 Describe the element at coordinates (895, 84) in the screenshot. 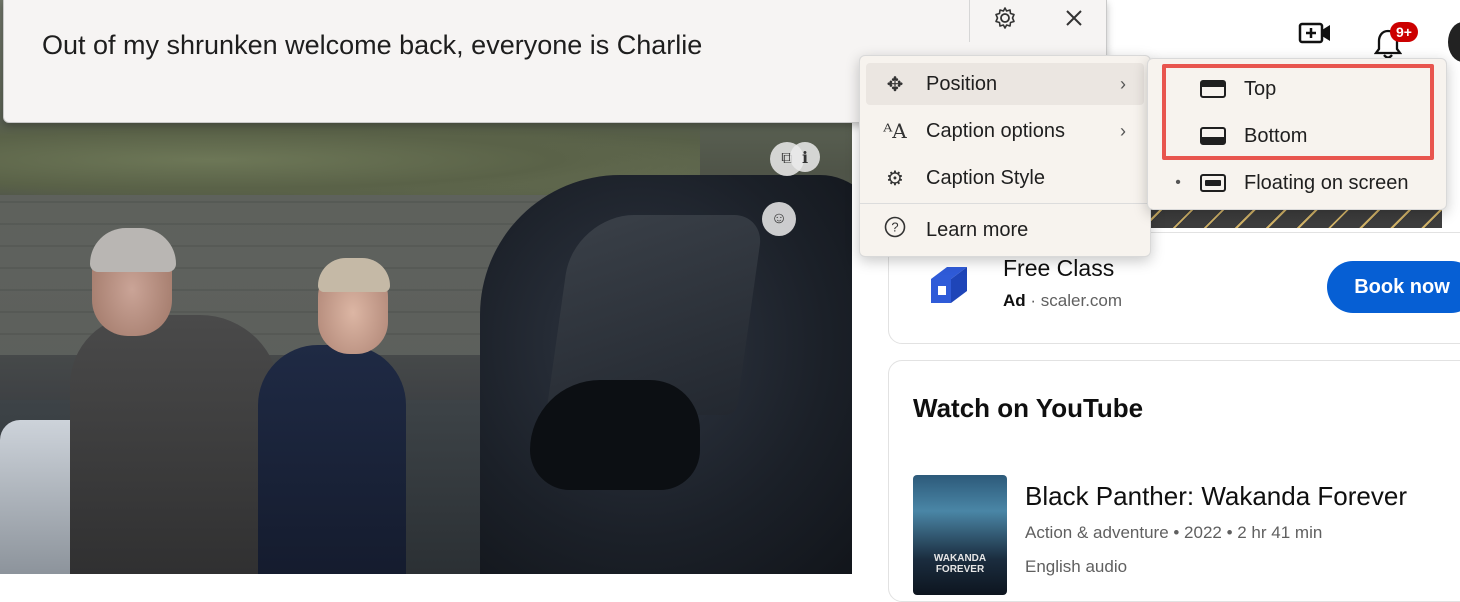

I see `move-icon: ✥` at that location.